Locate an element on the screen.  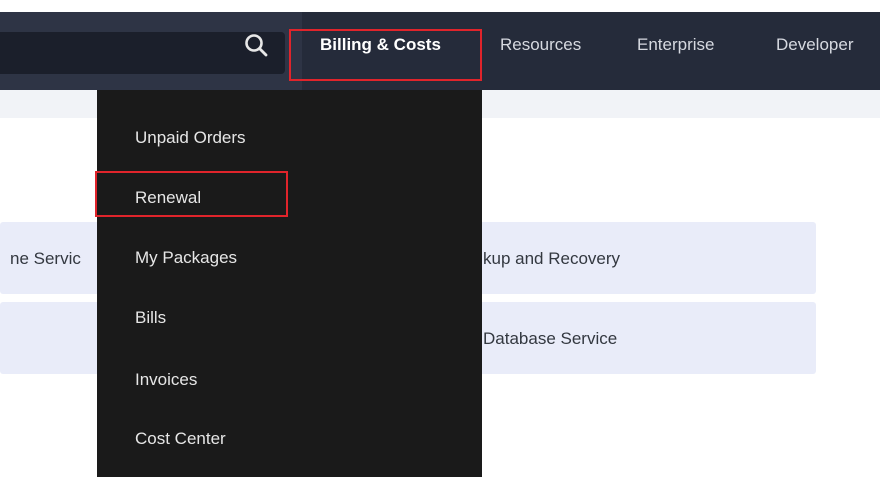
menu-item-renewal: Renewal is located at coordinates (168, 198).